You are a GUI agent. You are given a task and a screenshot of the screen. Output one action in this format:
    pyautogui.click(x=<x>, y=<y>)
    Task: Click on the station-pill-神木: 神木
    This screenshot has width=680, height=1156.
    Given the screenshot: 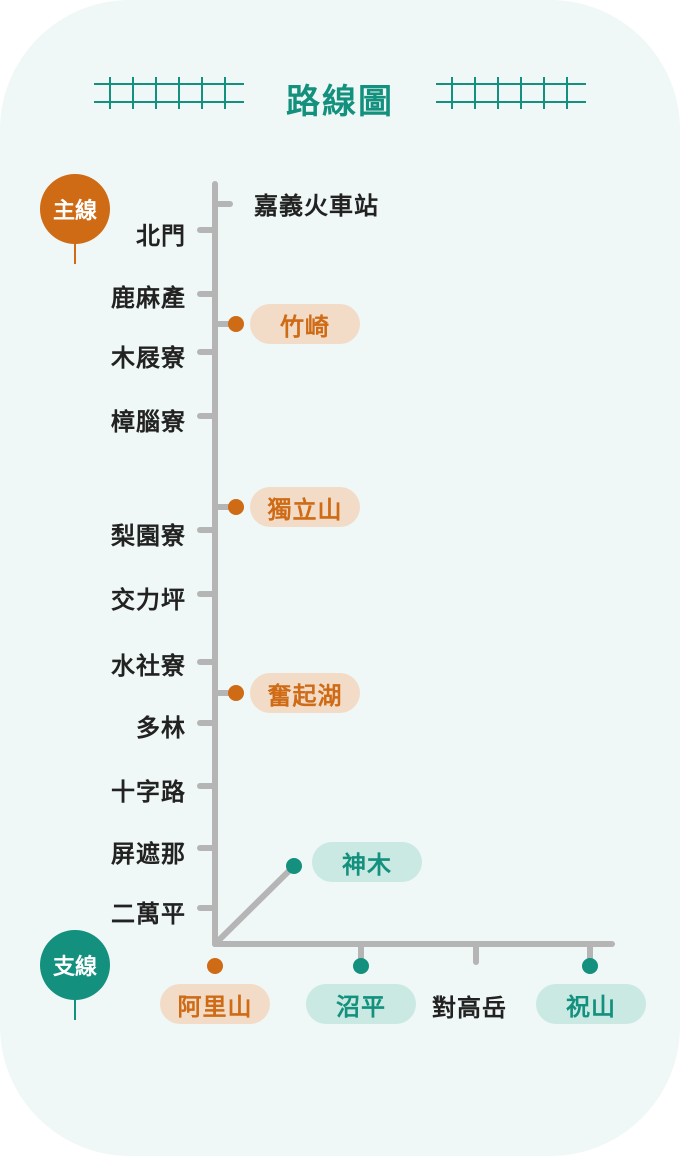 What is the action you would take?
    pyautogui.click(x=367, y=862)
    